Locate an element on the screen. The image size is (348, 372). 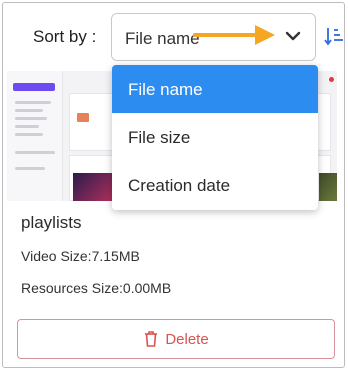
sort-option-file-name: File name is located at coordinates (215, 89).